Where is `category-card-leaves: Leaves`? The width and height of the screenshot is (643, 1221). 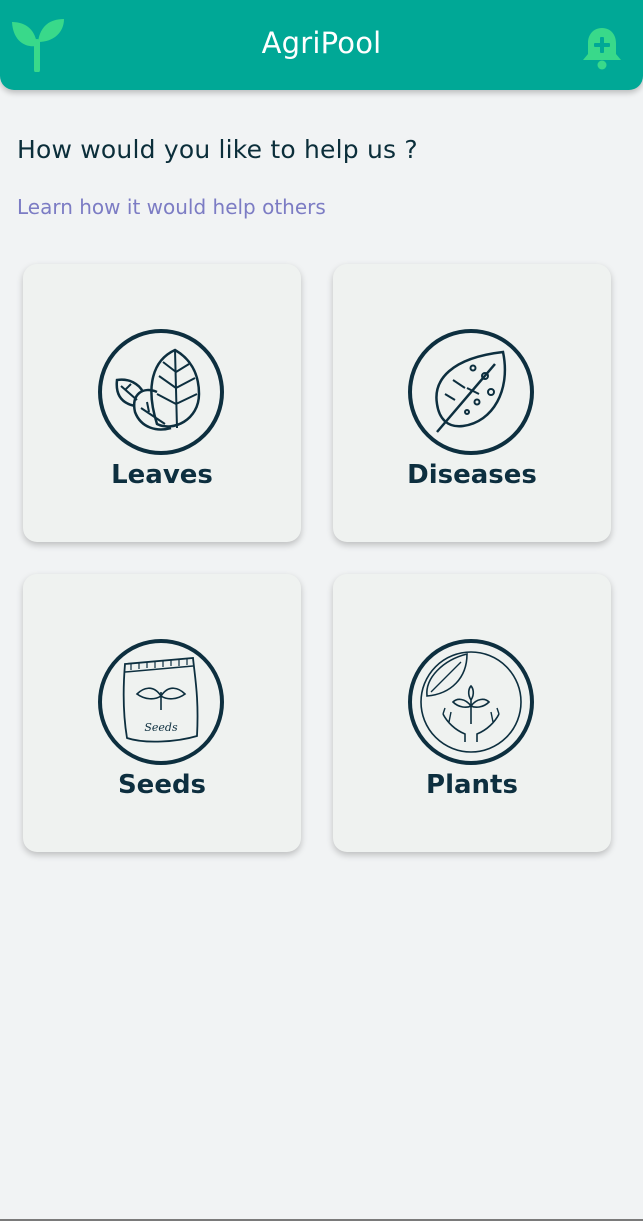
category-card-leaves: Leaves is located at coordinates (162, 403).